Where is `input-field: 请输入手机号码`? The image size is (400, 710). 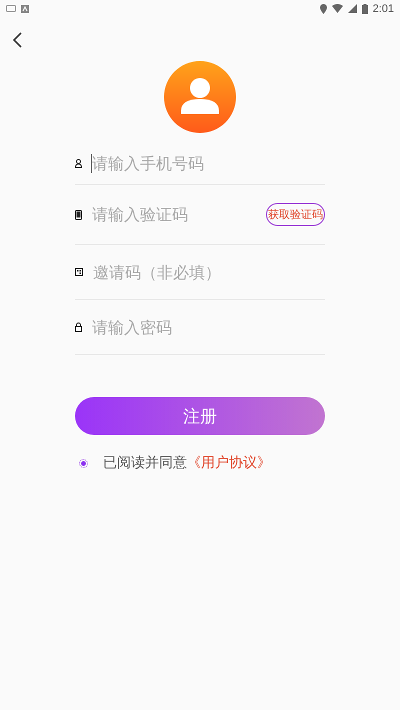 input-field: 请输入手机号码 is located at coordinates (208, 163).